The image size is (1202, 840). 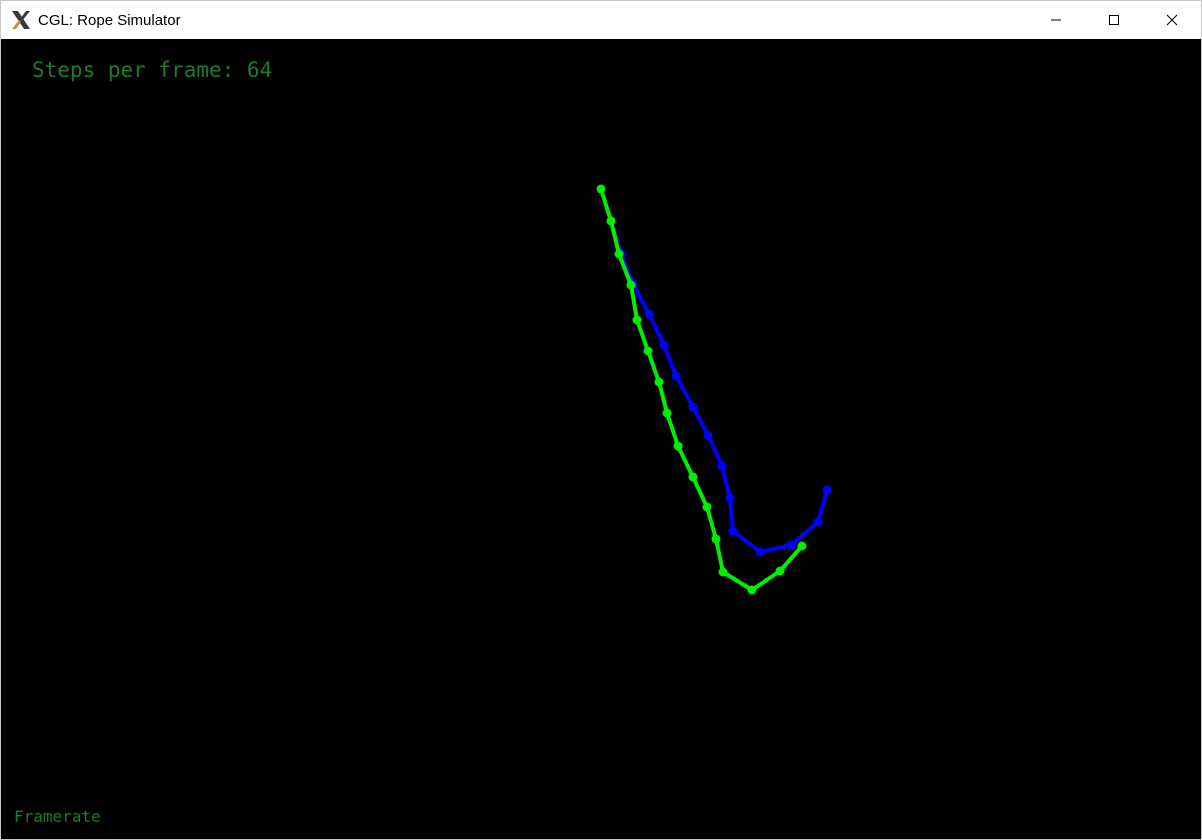 I want to click on minimize-icon, so click(x=1056, y=20).